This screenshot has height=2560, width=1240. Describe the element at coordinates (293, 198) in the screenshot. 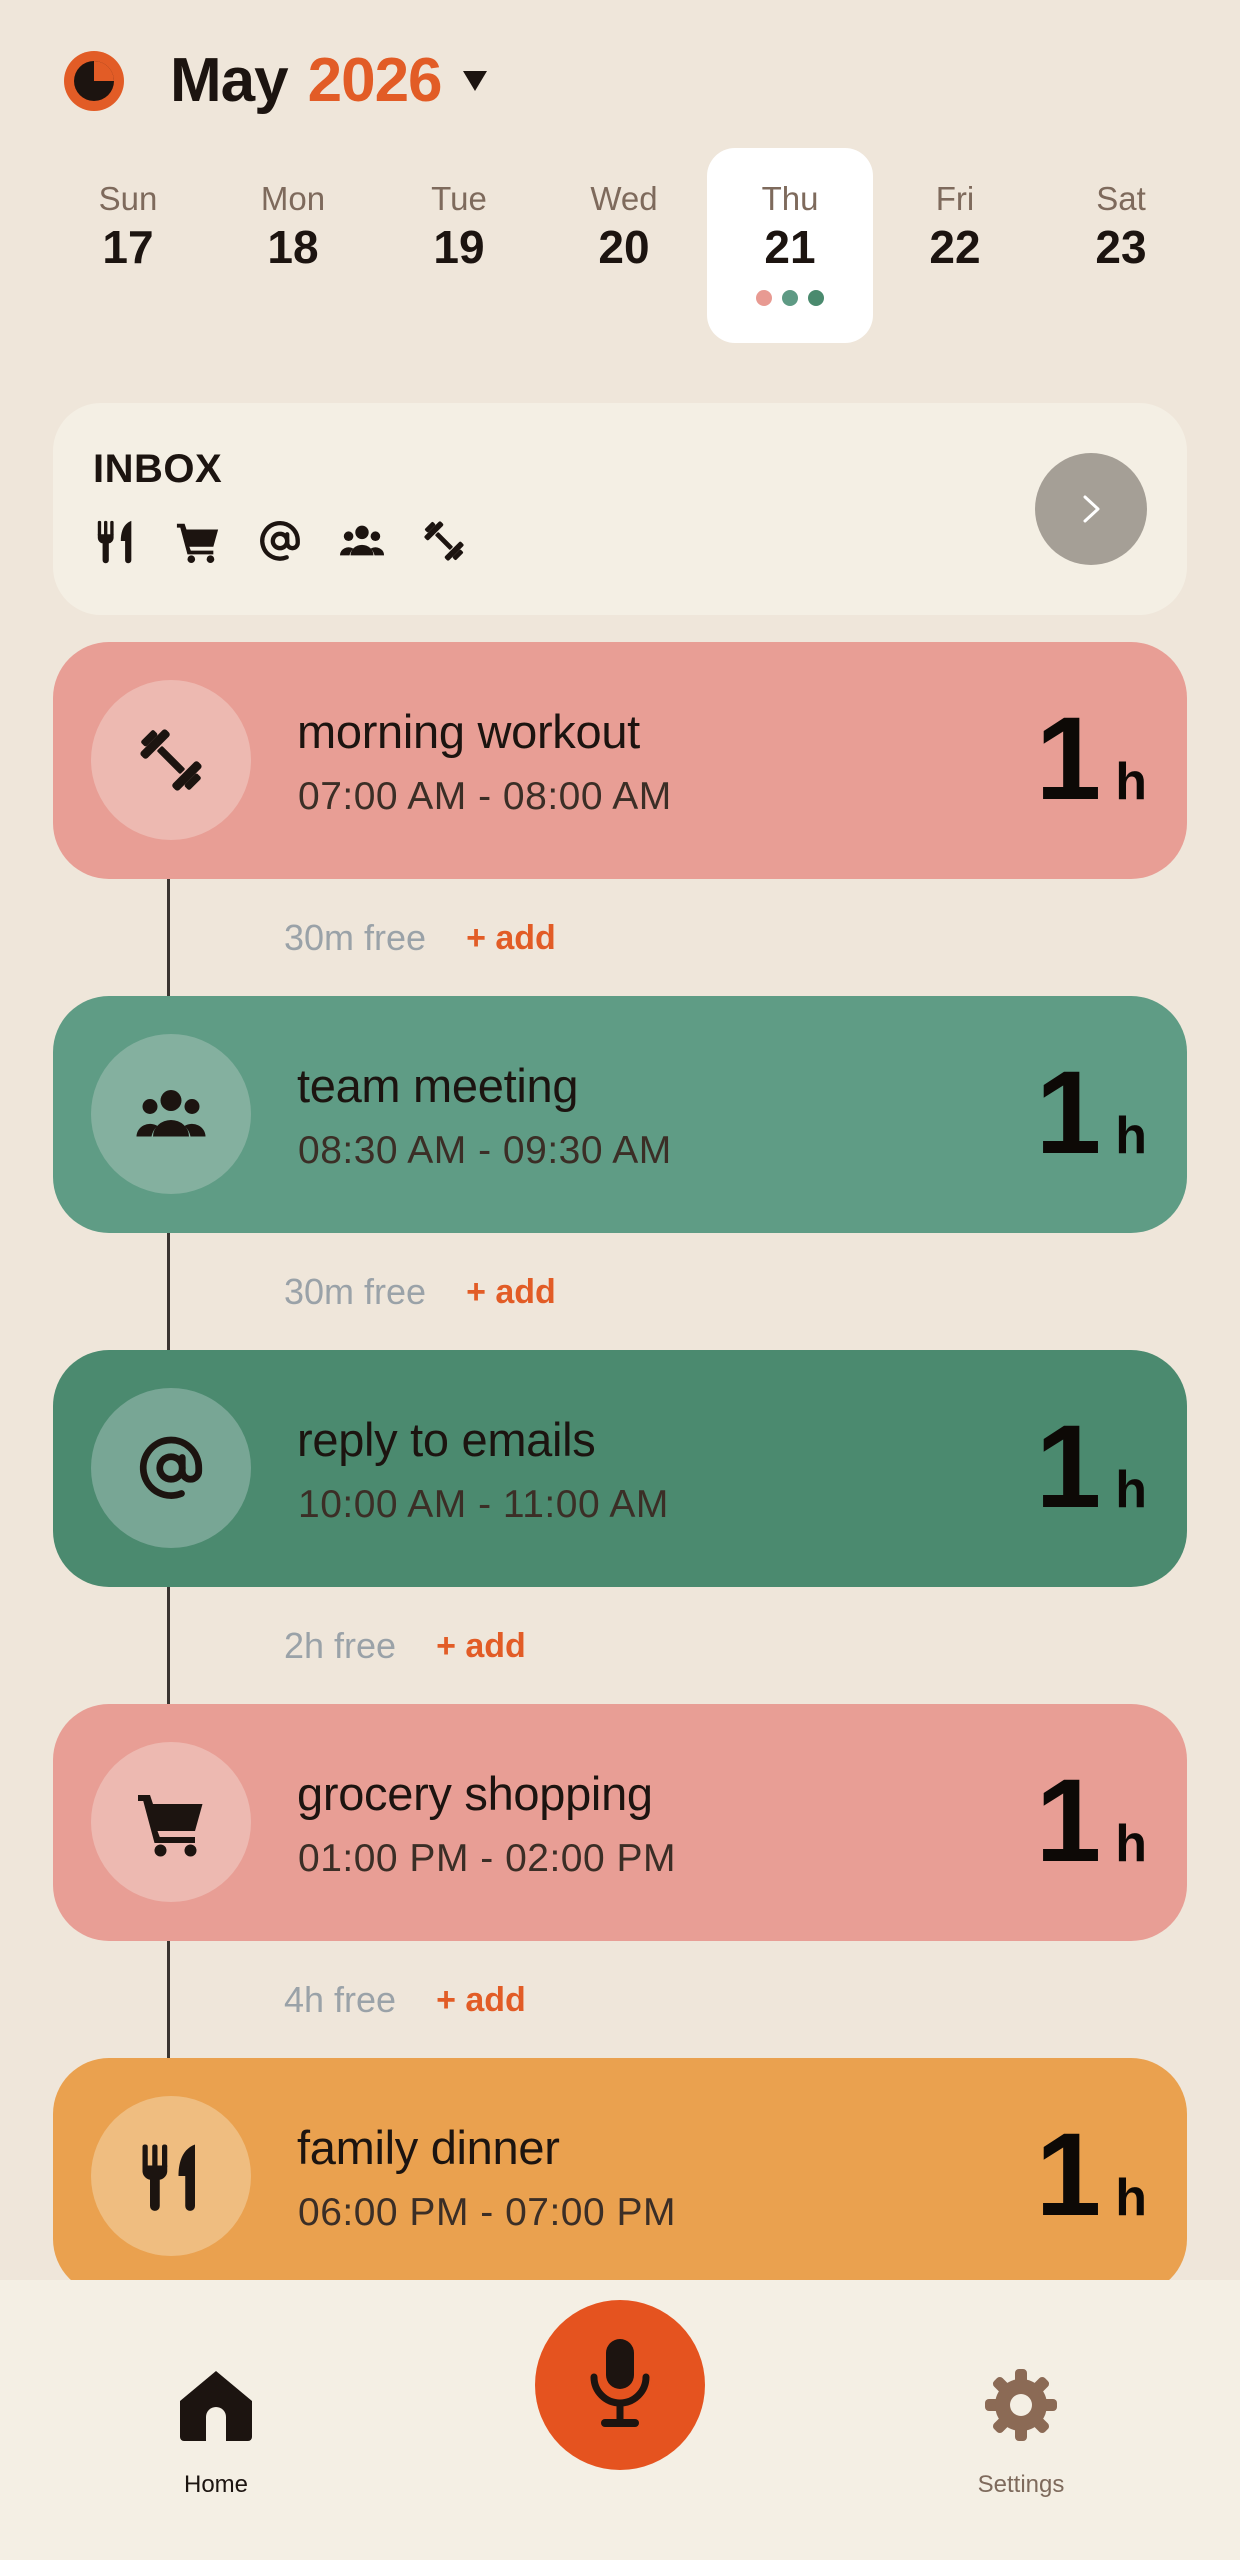

I see `day-name: Mon` at that location.